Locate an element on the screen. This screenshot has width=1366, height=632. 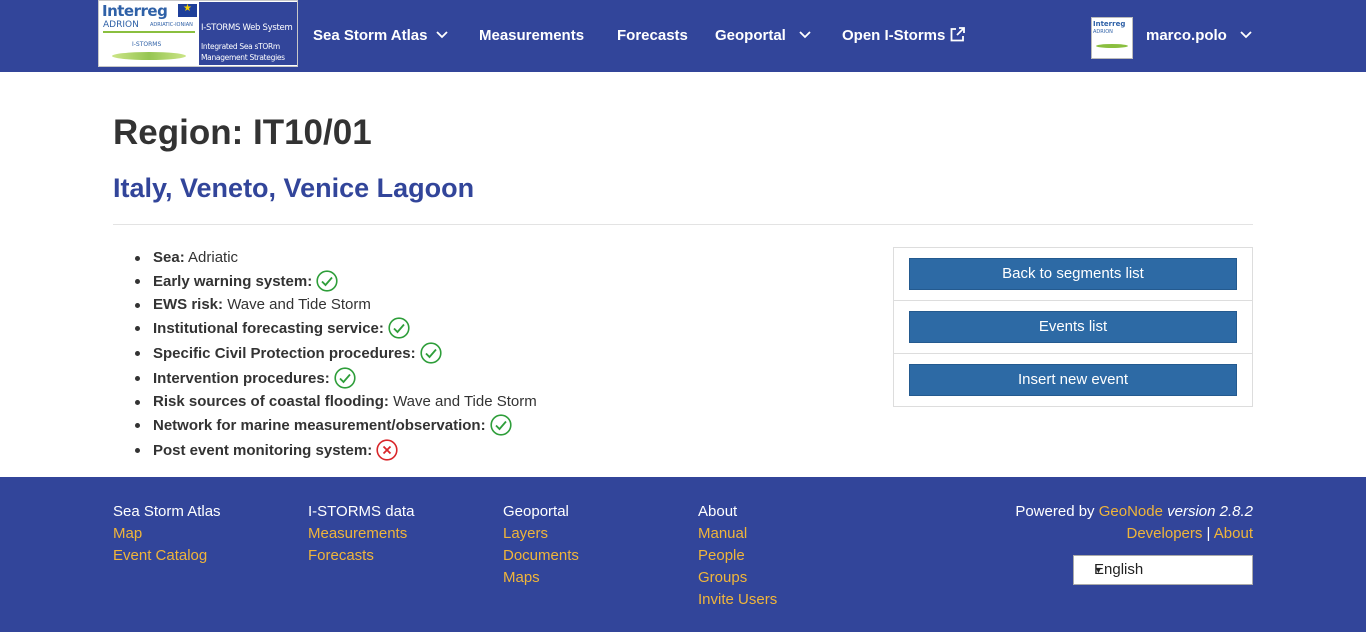
wave-icon is located at coordinates (149, 56).